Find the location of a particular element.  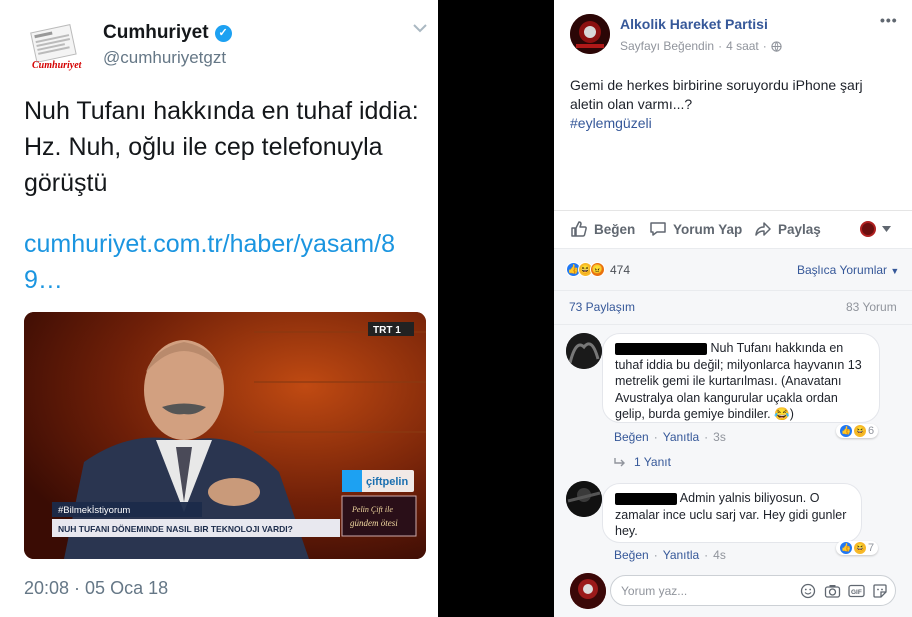

comment-actions: Beğen · Yanıtla · 4s is located at coordinates (670, 555).